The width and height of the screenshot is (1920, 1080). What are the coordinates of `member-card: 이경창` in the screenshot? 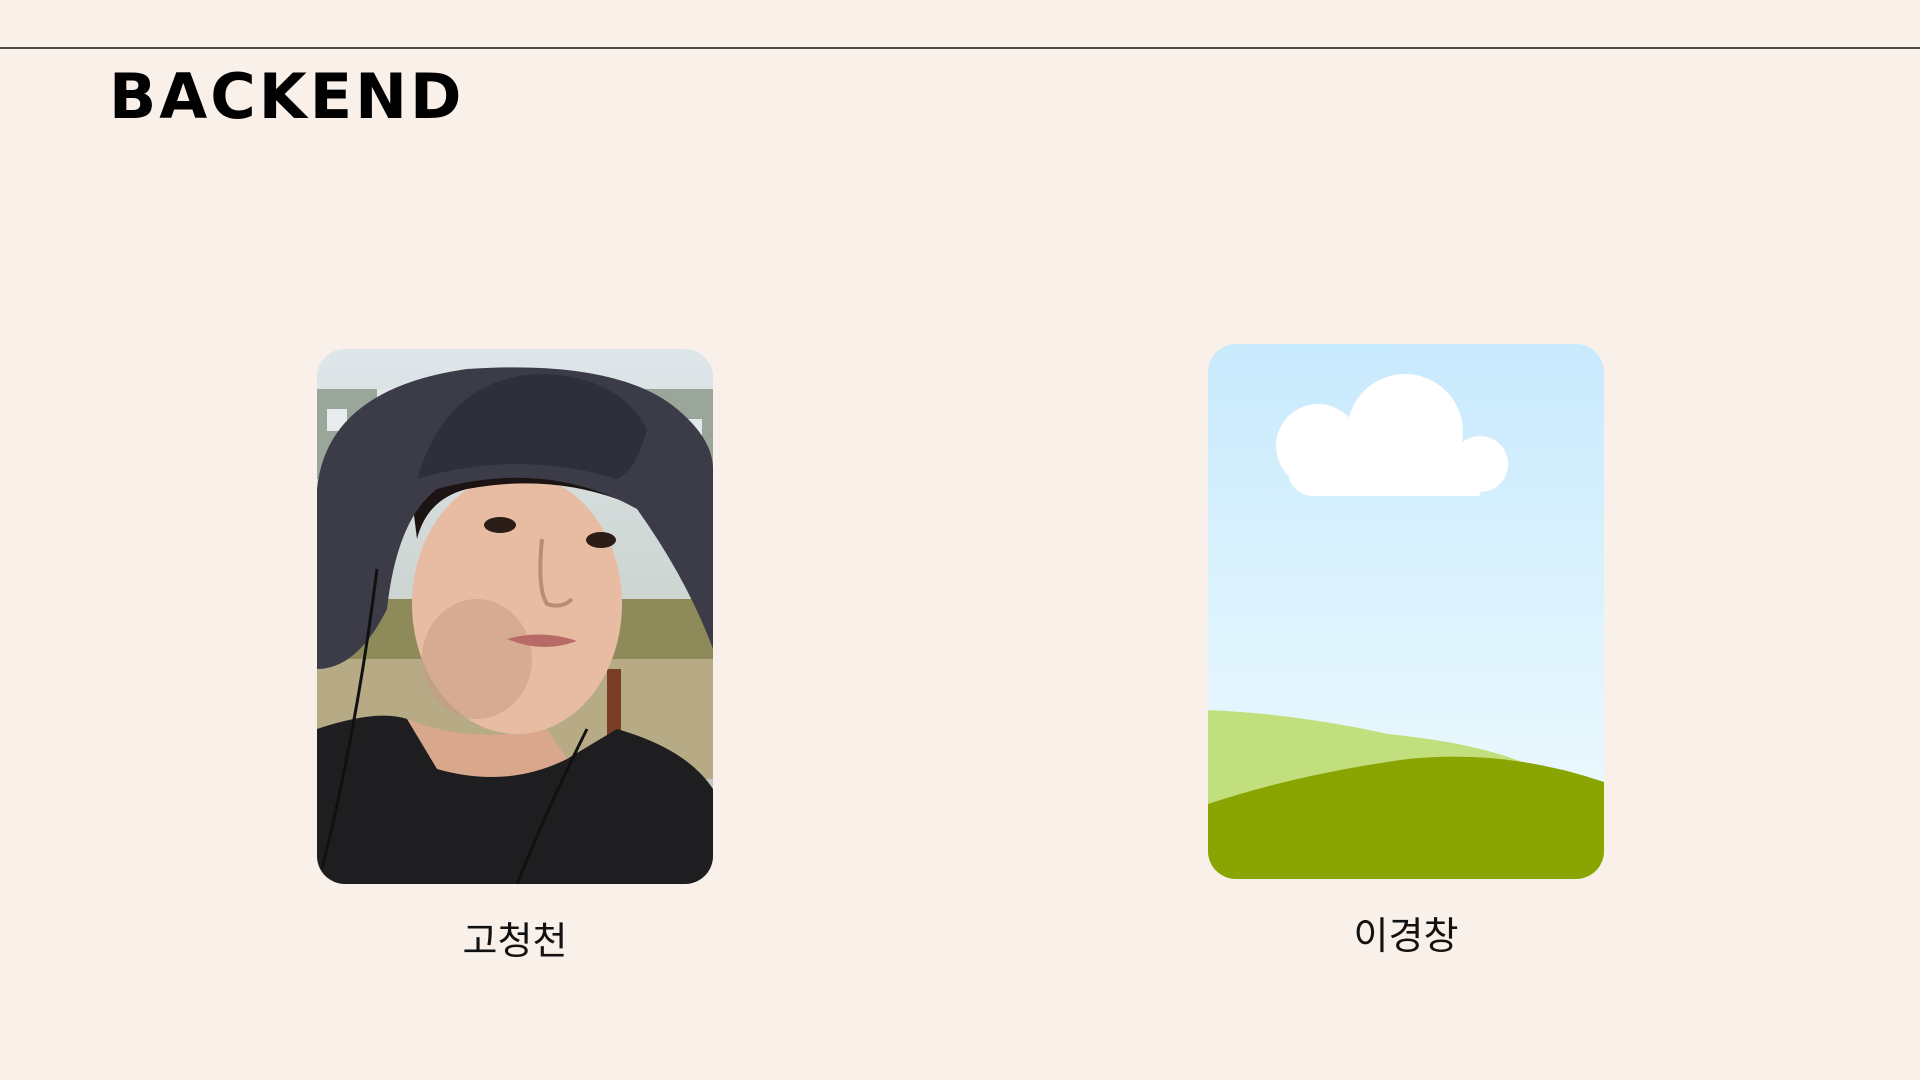 It's located at (1406, 649).